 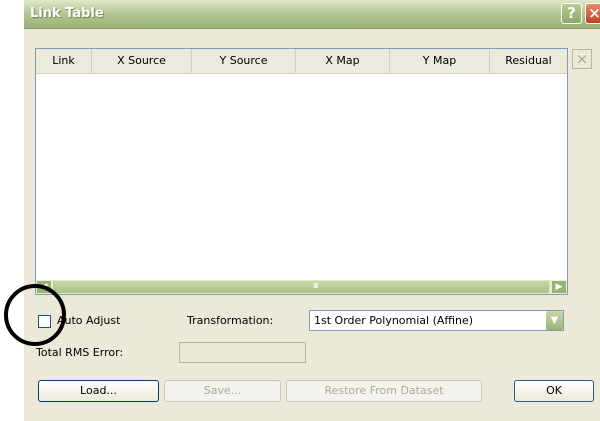 What do you see at coordinates (571, 13) in the screenshot?
I see `help-icon: ?` at bounding box center [571, 13].